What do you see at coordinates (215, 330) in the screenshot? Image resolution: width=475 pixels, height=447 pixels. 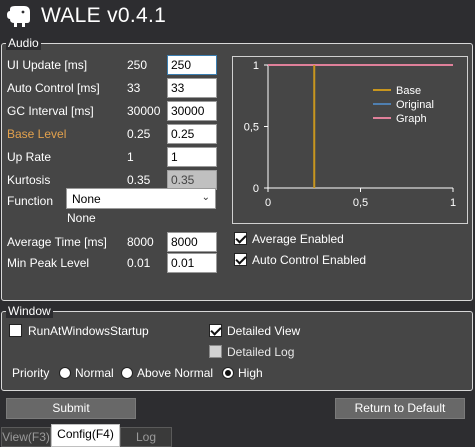 I see `detailed-view-checkbox` at bounding box center [215, 330].